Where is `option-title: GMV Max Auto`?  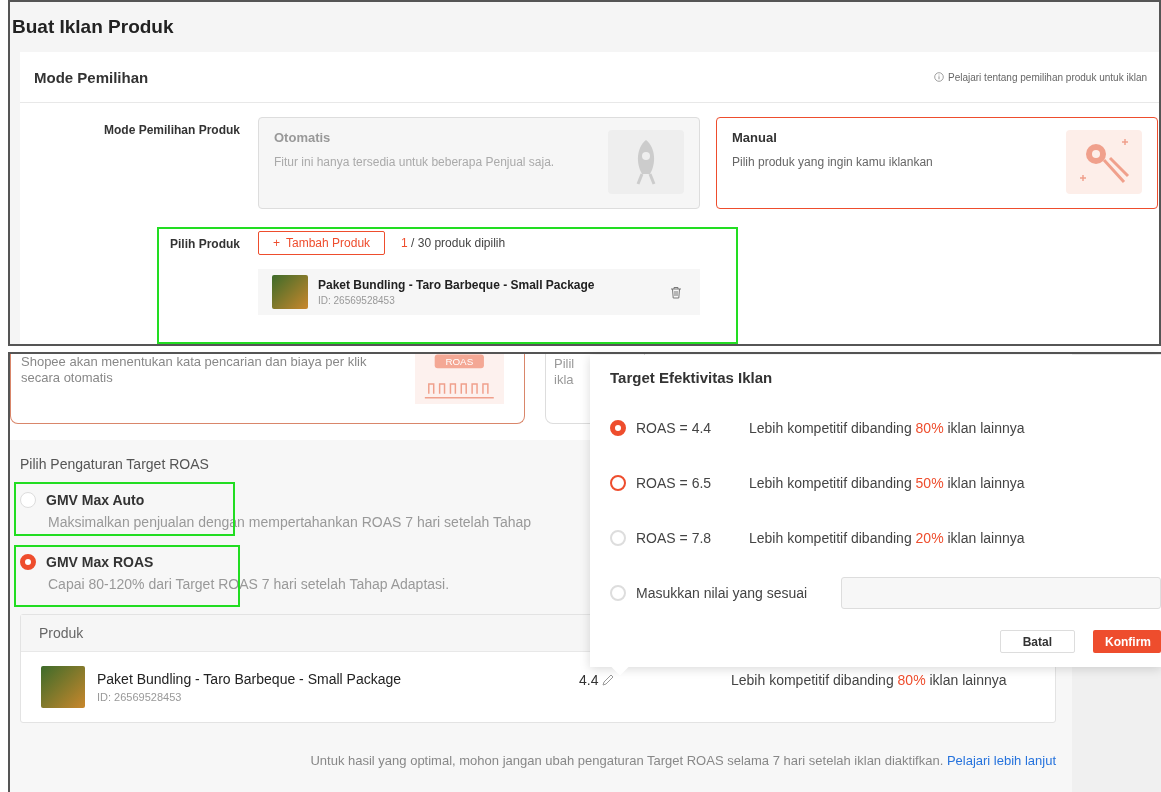 option-title: GMV Max Auto is located at coordinates (95, 500).